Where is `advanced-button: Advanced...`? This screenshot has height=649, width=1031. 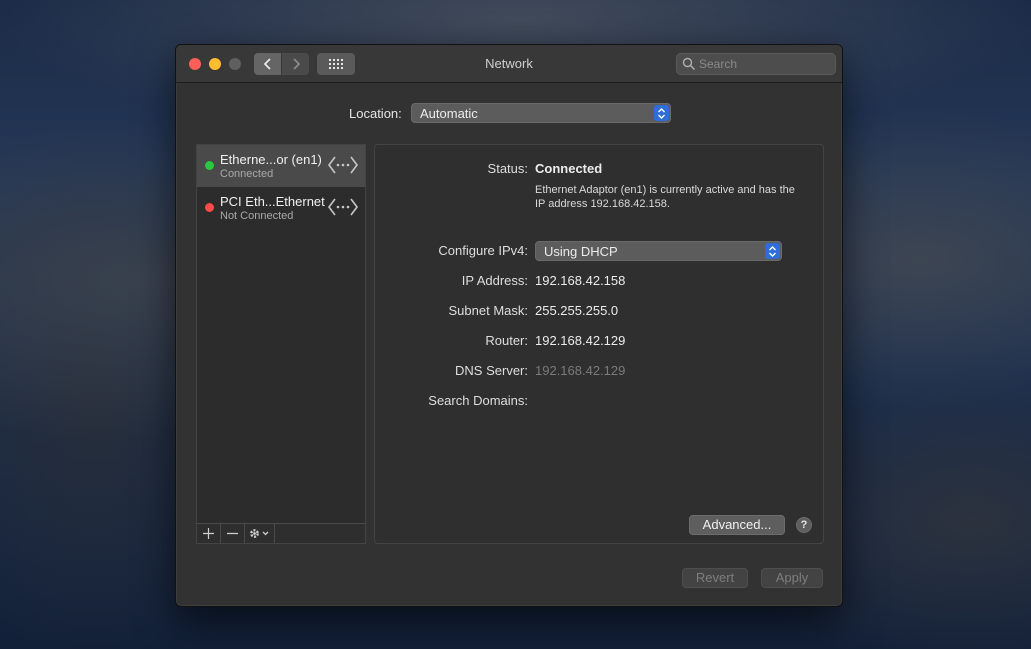 advanced-button: Advanced... is located at coordinates (737, 525).